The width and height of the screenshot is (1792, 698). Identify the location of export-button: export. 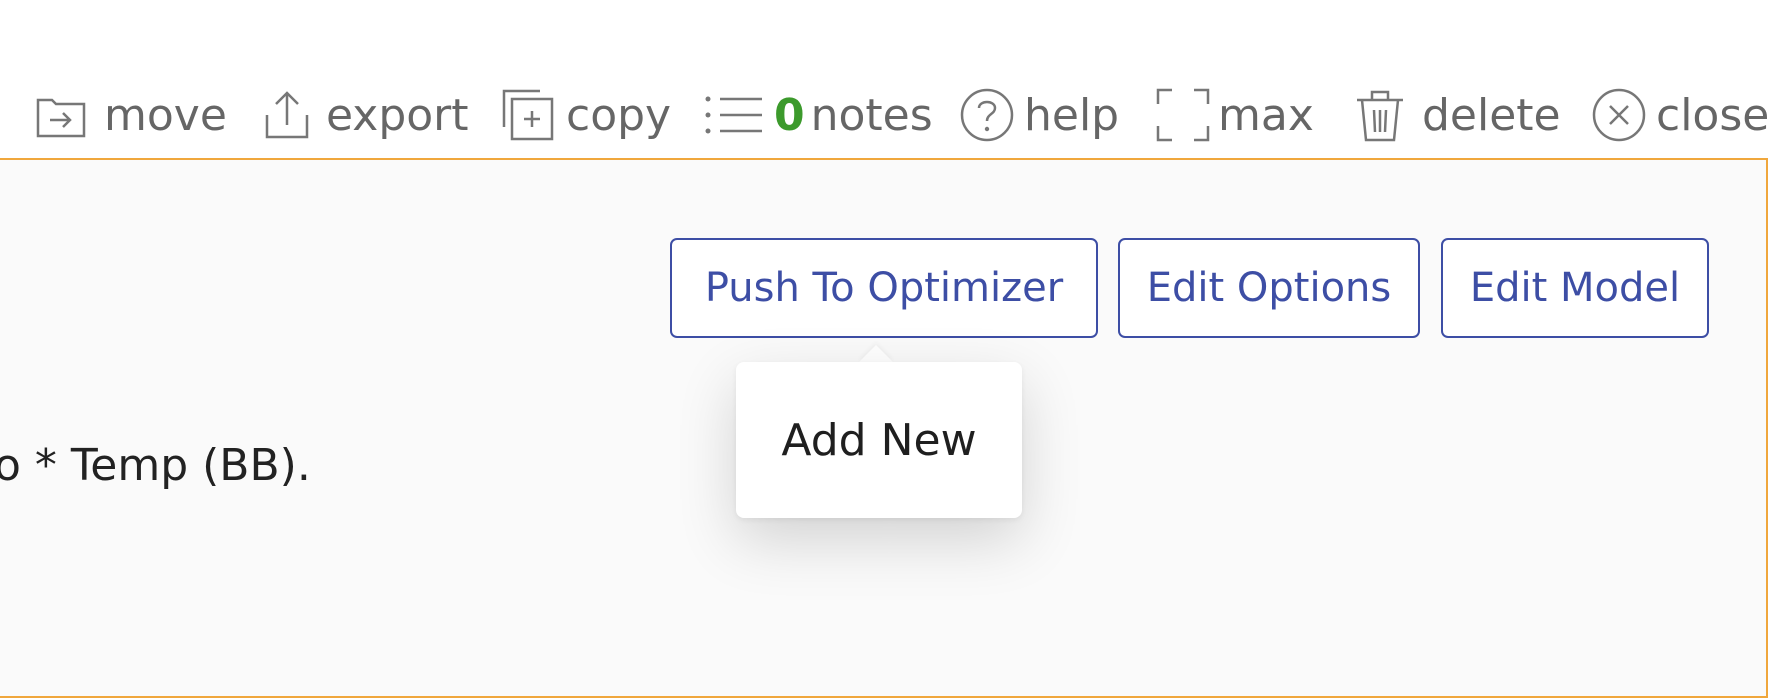
(365, 115).